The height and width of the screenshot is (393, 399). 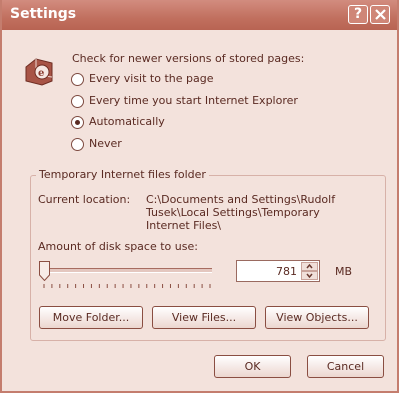 I want to click on radio-label: Automatically, so click(x=127, y=121).